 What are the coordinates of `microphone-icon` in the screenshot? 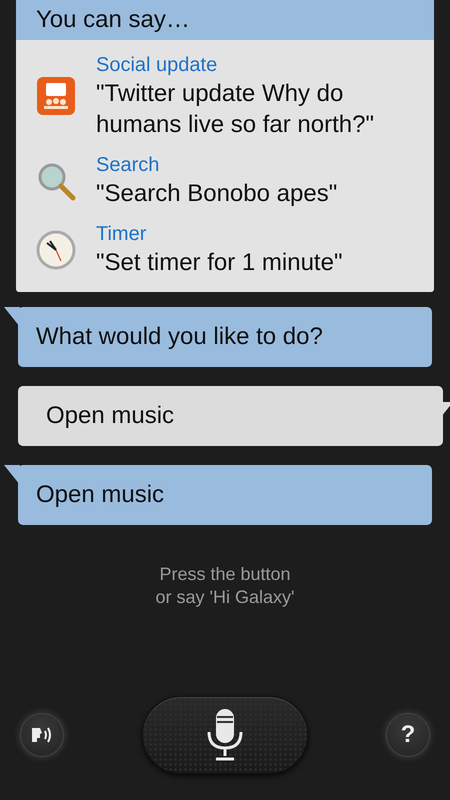 It's located at (225, 735).